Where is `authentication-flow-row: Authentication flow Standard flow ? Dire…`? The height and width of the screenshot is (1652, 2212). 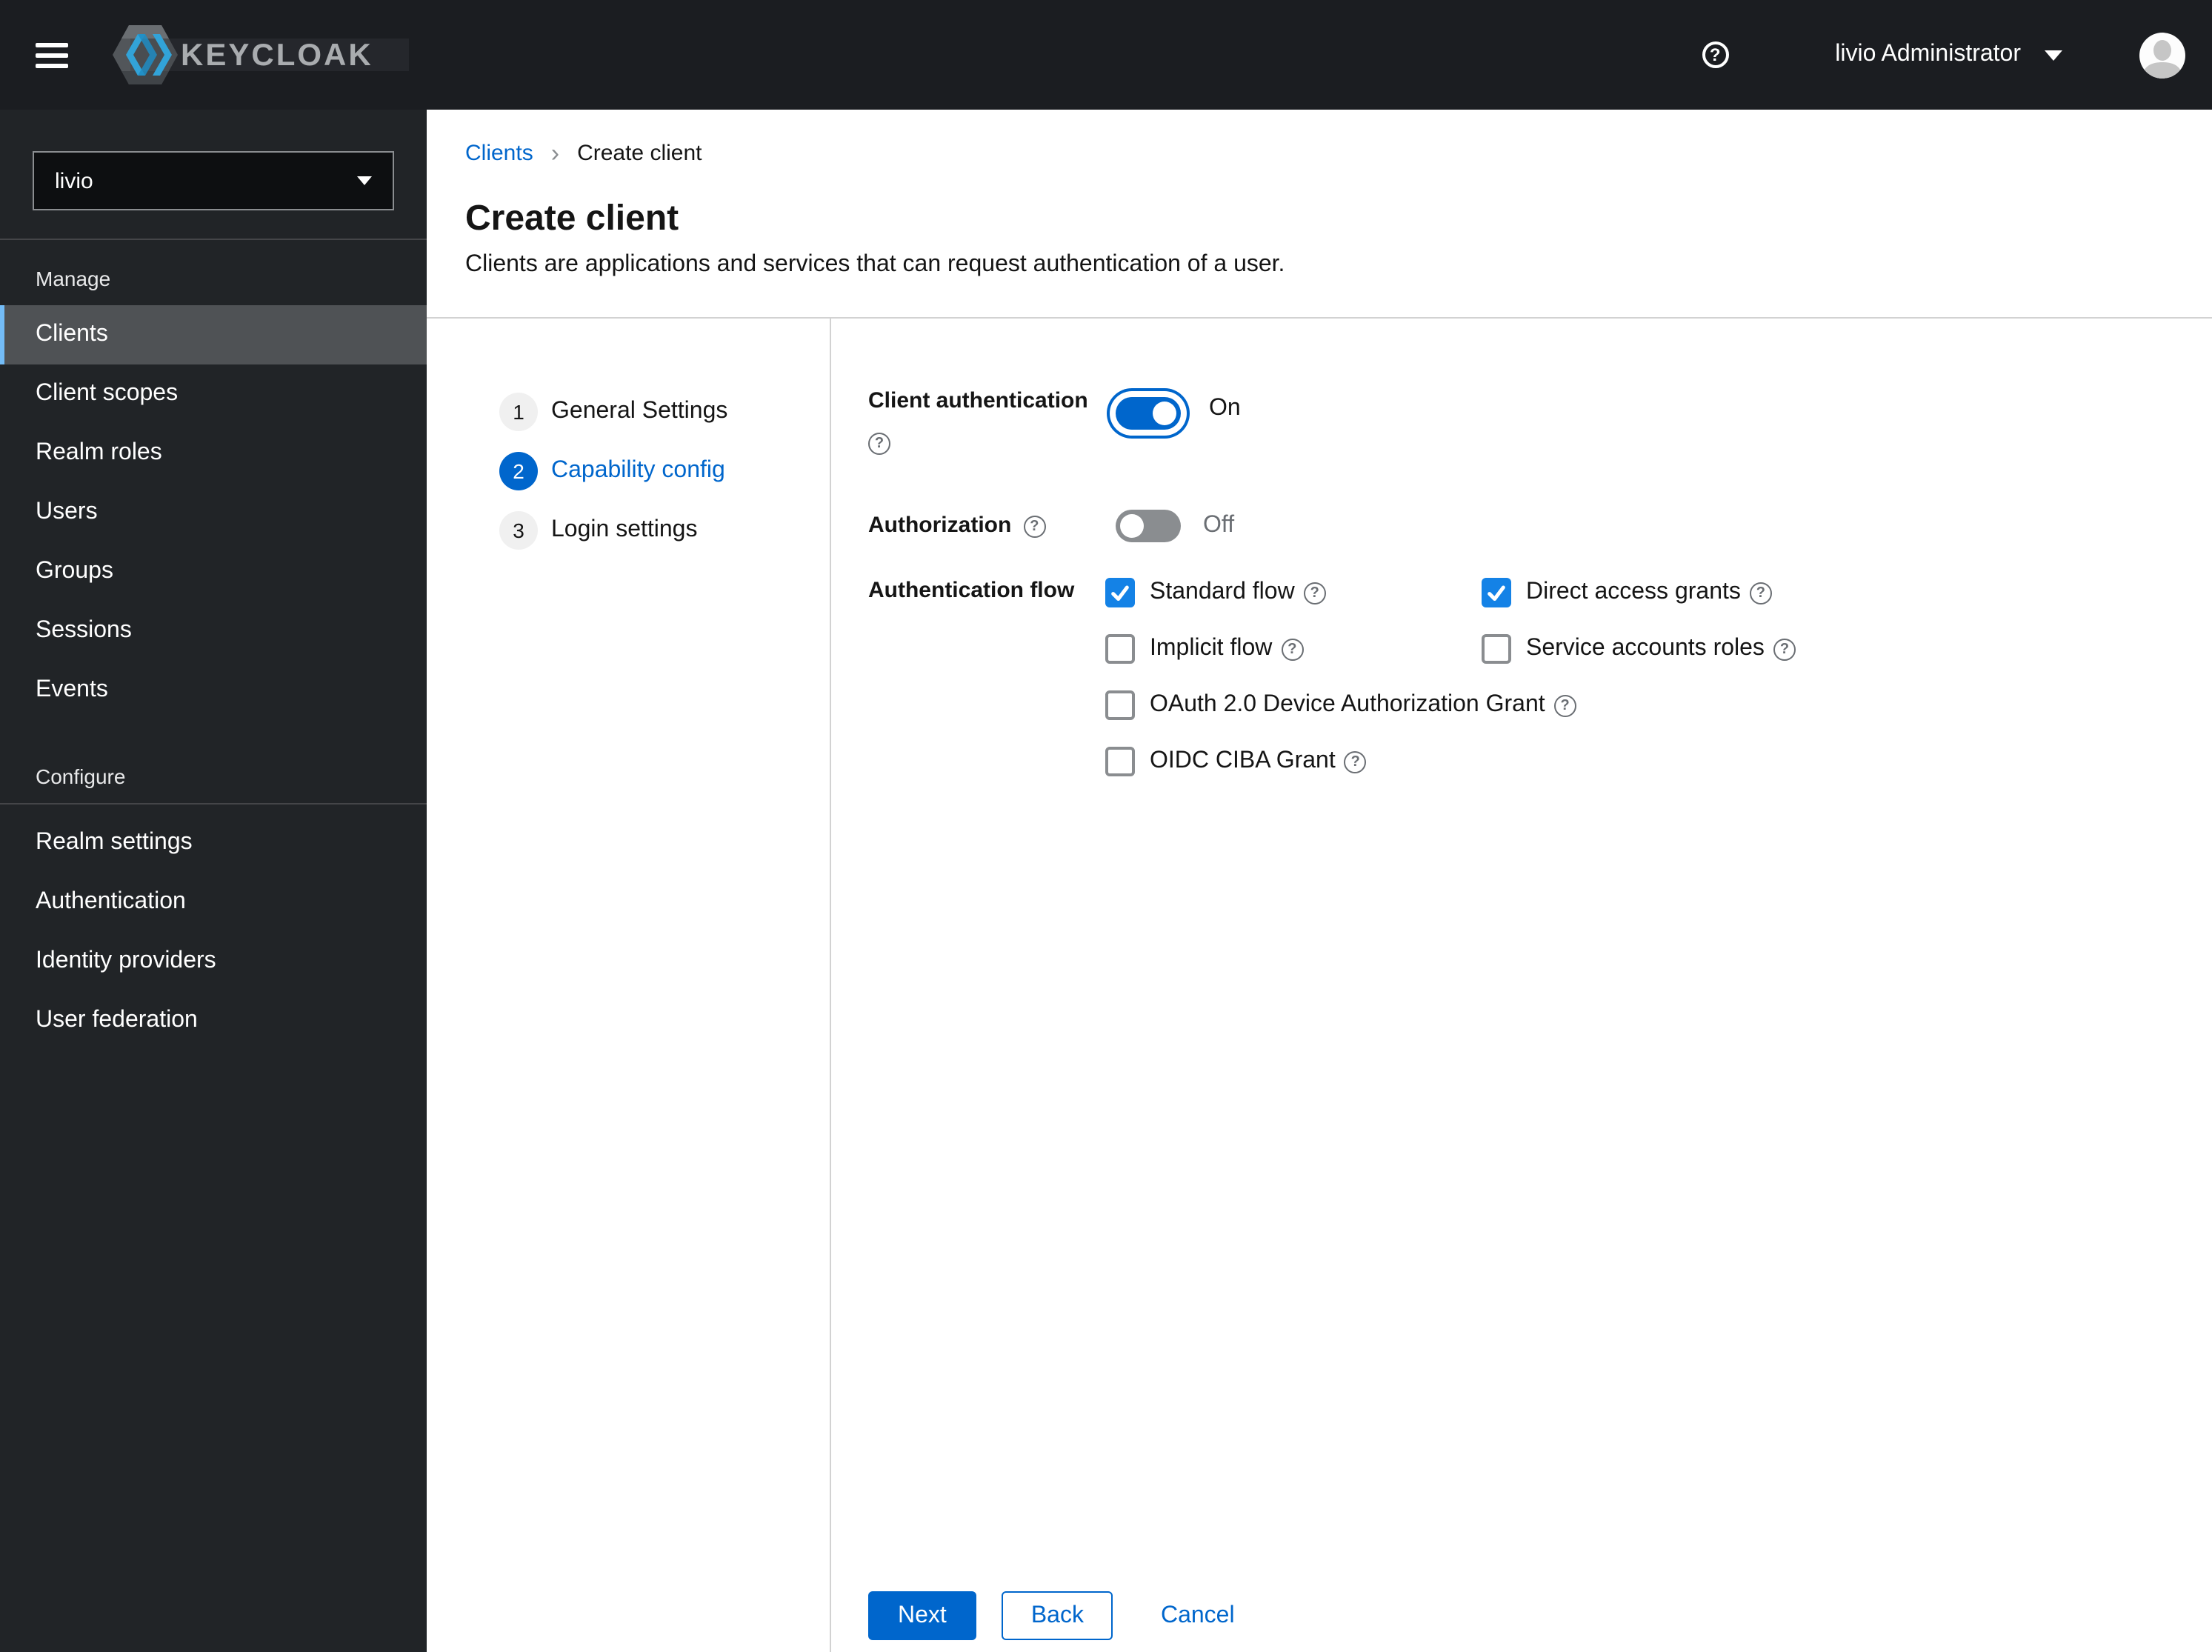
authentication-flow-row: Authentication flow Standard flow ? Dire… is located at coordinates (1540, 689).